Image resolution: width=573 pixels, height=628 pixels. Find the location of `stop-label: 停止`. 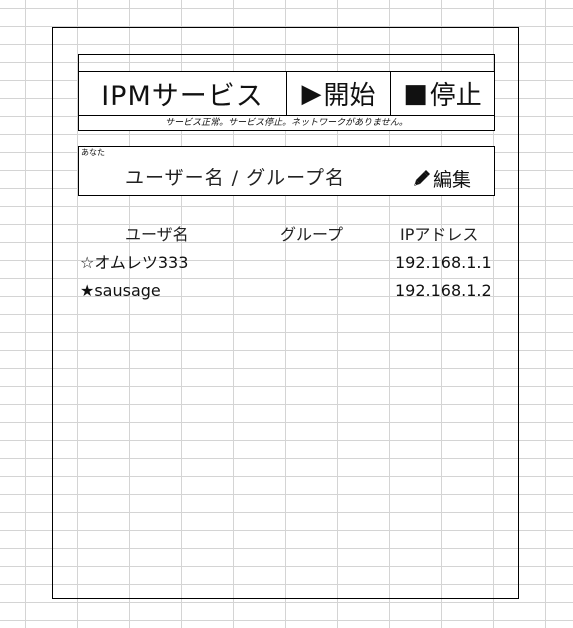

stop-label: 停止 is located at coordinates (455, 96).